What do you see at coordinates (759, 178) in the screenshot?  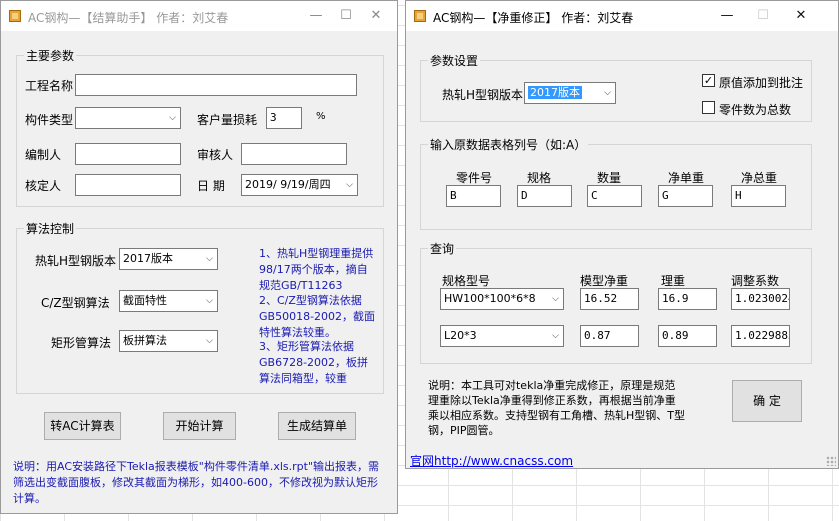 I see `column-label: 净总重` at bounding box center [759, 178].